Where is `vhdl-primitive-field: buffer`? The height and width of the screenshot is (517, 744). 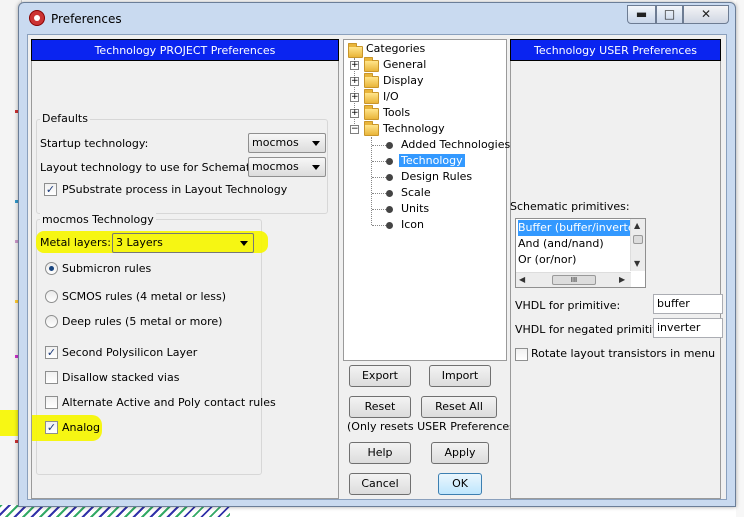 vhdl-primitive-field: buffer is located at coordinates (688, 304).